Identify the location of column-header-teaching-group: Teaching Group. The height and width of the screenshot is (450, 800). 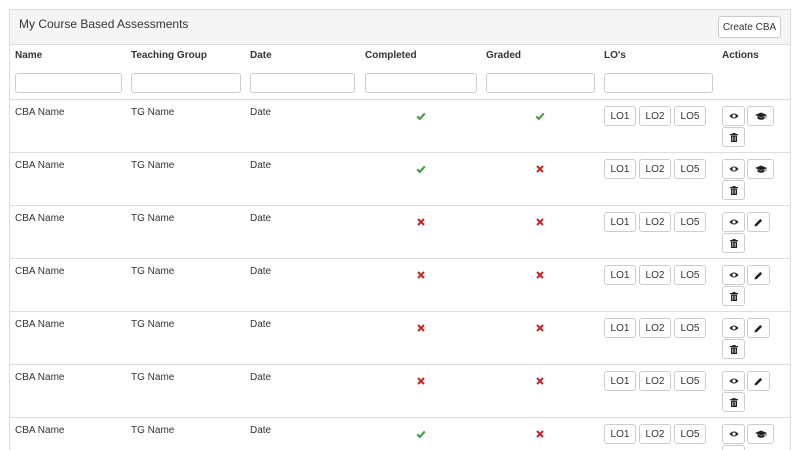
(169, 55).